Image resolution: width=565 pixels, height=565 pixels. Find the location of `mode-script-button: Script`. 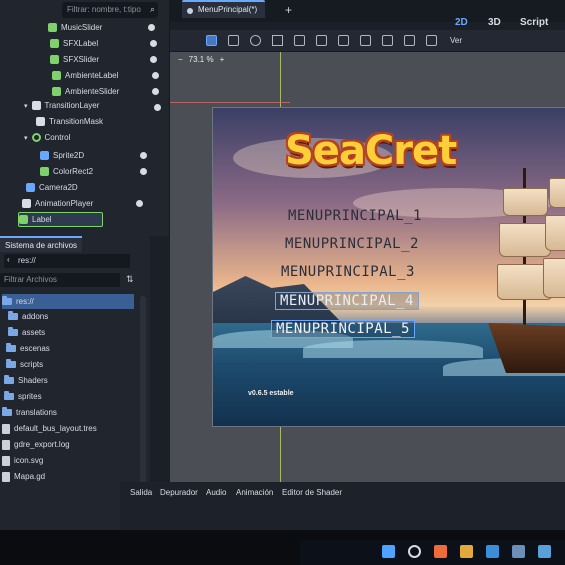

mode-script-button: Script is located at coordinates (534, 22).